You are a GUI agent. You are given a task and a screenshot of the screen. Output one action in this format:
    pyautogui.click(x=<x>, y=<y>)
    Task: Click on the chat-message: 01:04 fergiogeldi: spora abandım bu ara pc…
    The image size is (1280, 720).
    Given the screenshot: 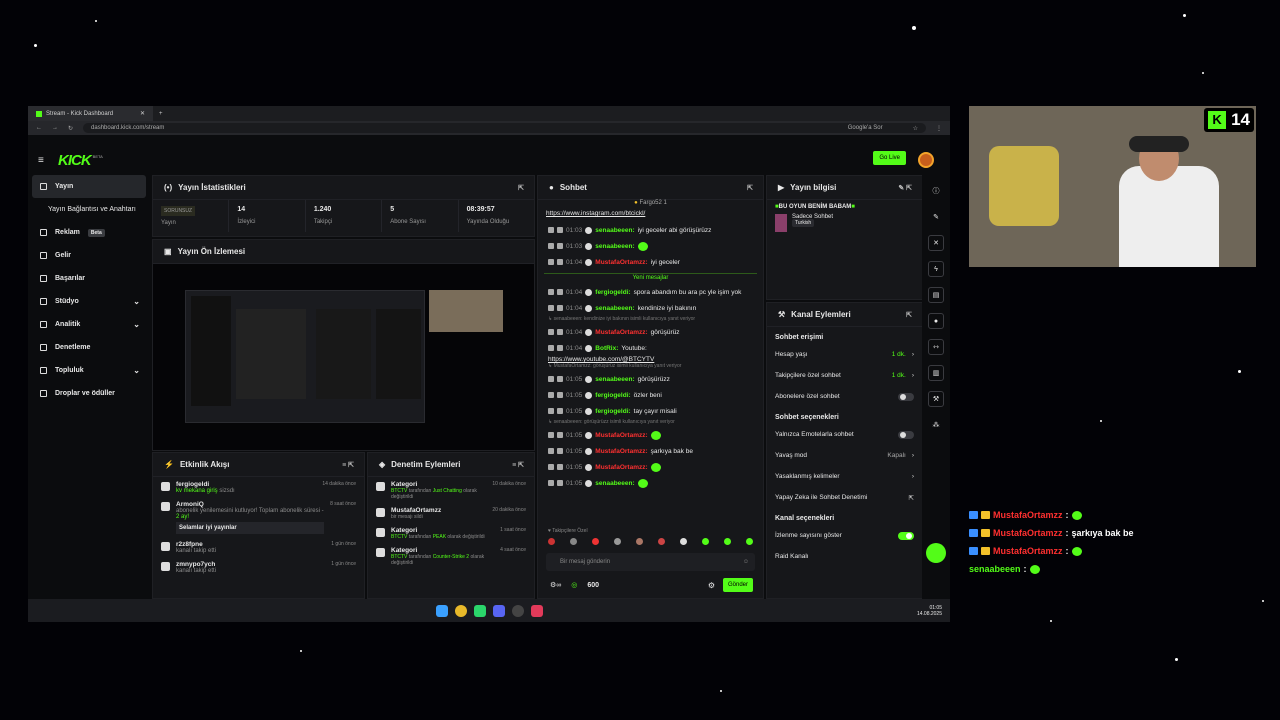 What is the action you would take?
    pyautogui.click(x=650, y=292)
    